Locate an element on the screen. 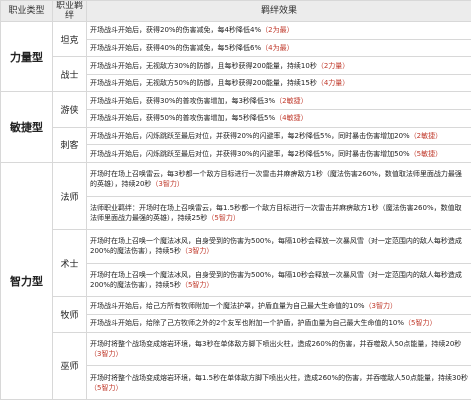 This screenshot has height=400, width=471. effect-level: （2力量） is located at coordinates (333, 65).